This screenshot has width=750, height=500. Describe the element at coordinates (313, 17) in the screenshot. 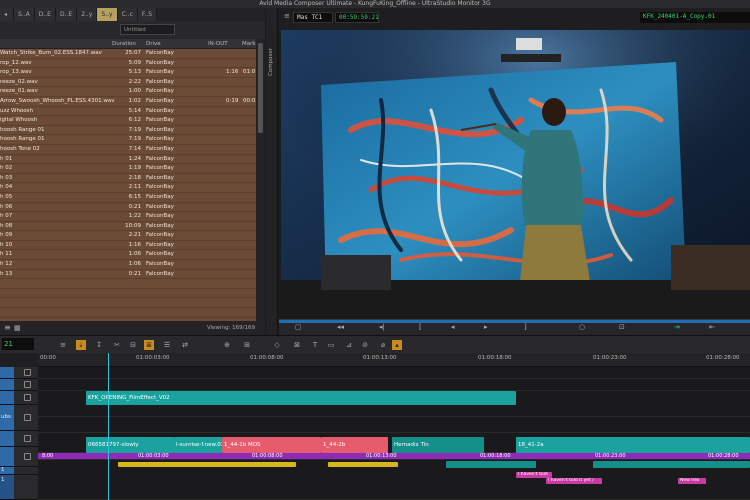

I see `tc-label: Mas TC1` at that location.